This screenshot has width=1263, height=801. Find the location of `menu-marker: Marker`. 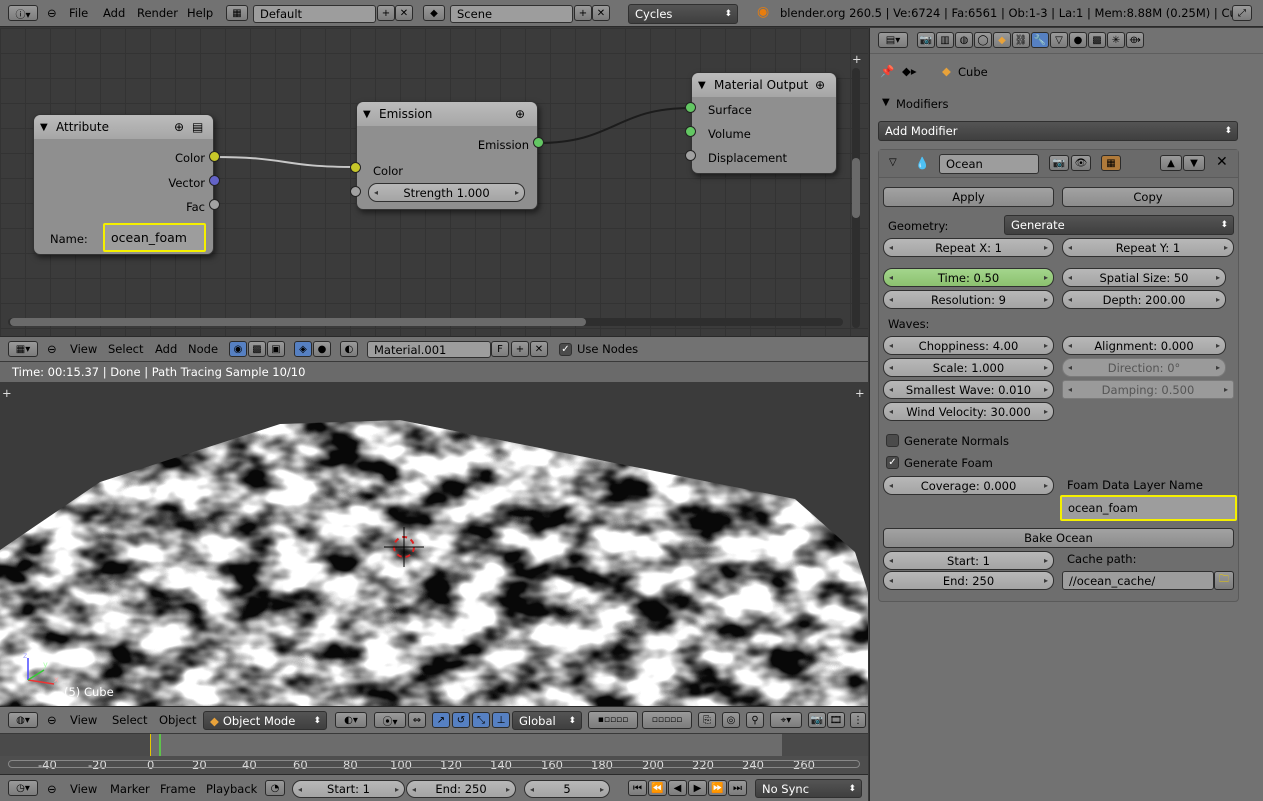

menu-marker: Marker is located at coordinates (130, 789).